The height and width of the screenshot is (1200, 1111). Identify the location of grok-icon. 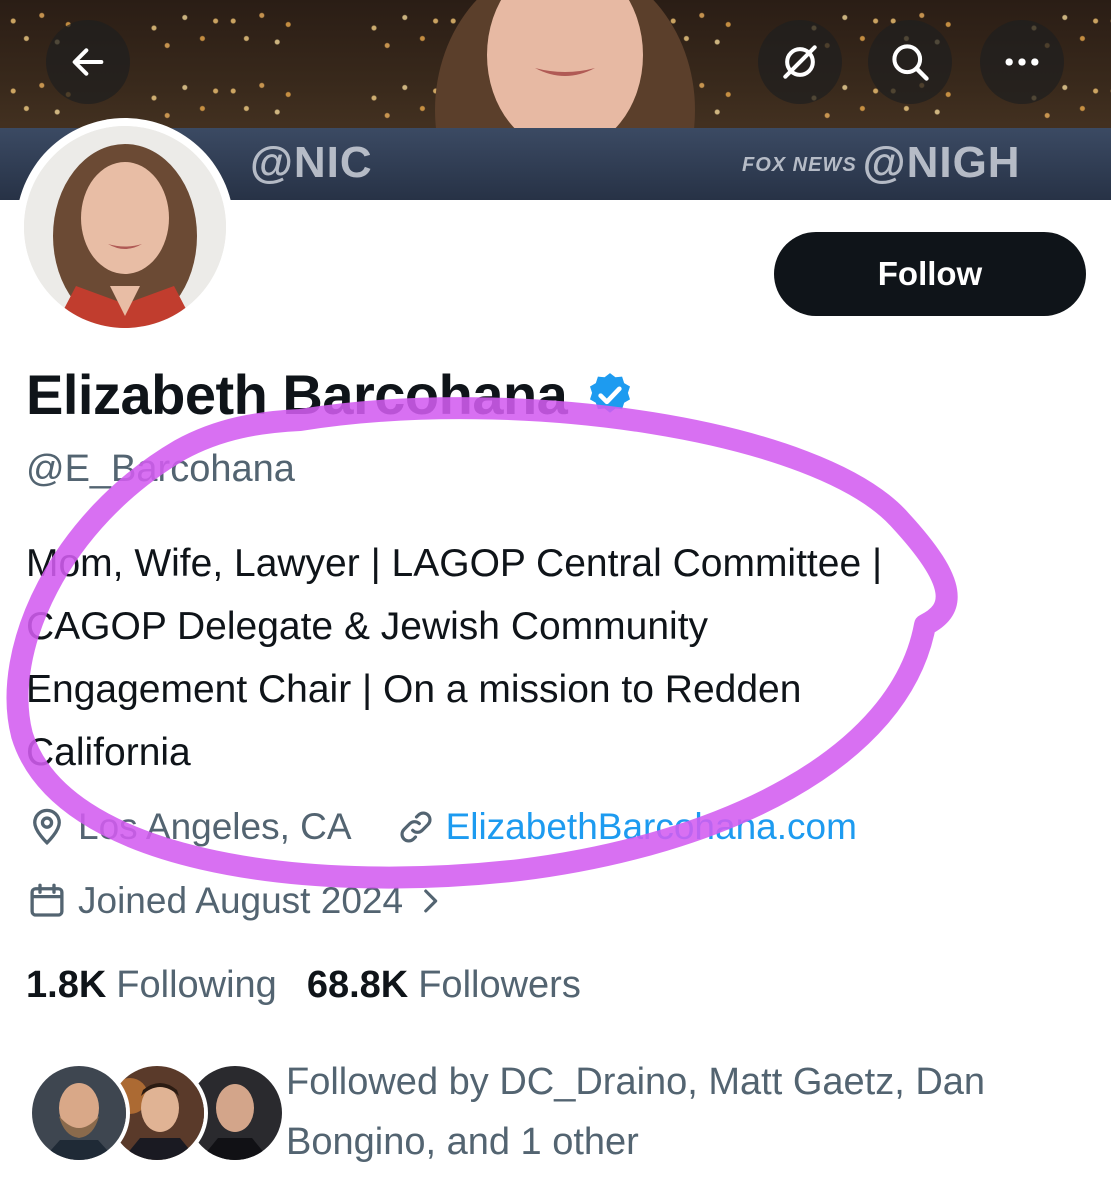
(800, 62).